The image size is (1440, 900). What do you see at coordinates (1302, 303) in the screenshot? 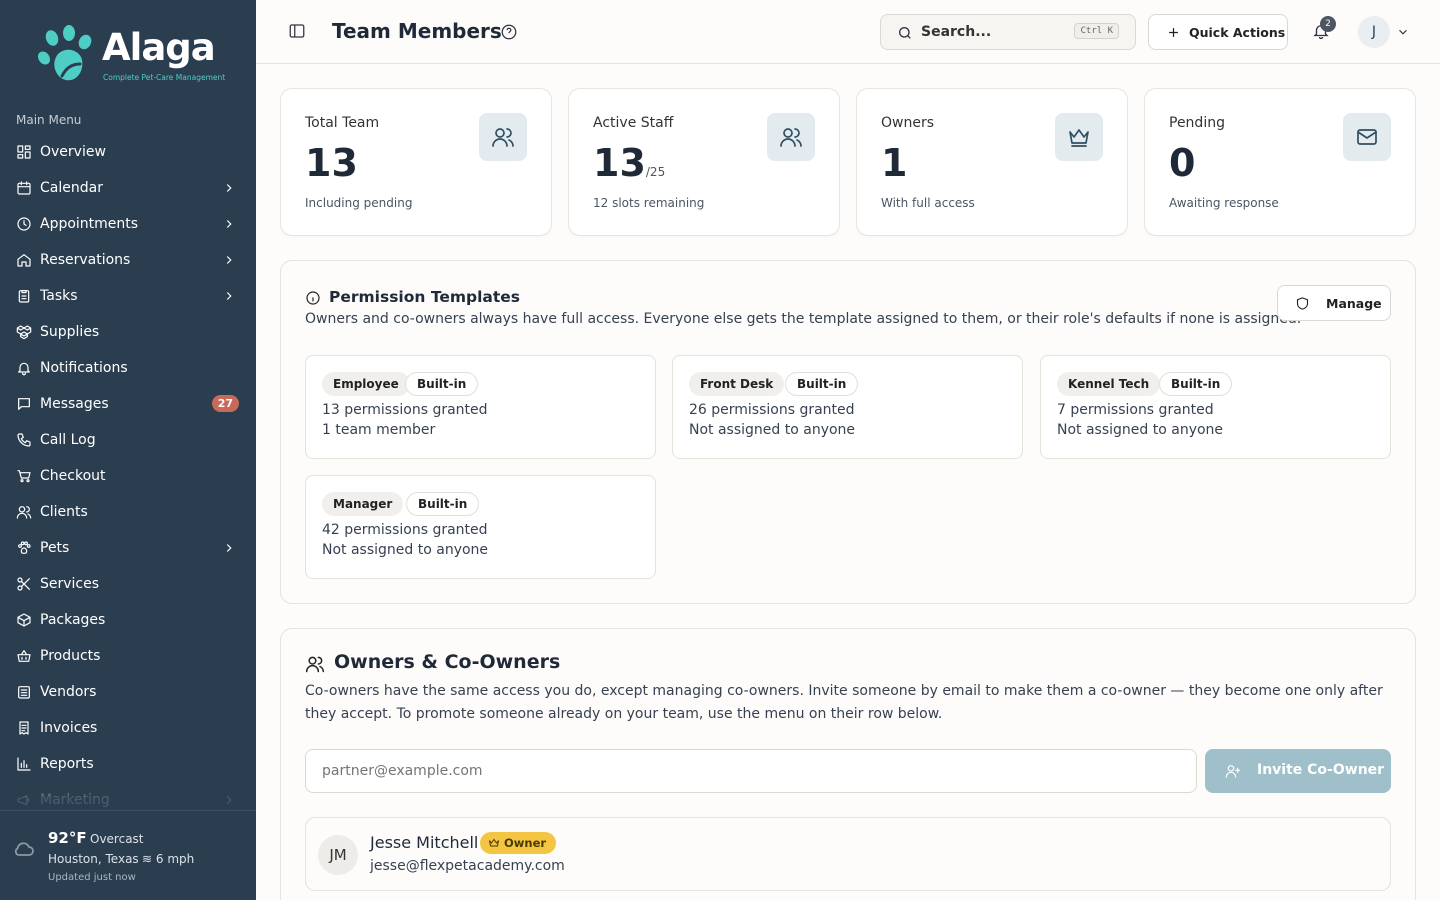
I see `shield-icon` at bounding box center [1302, 303].